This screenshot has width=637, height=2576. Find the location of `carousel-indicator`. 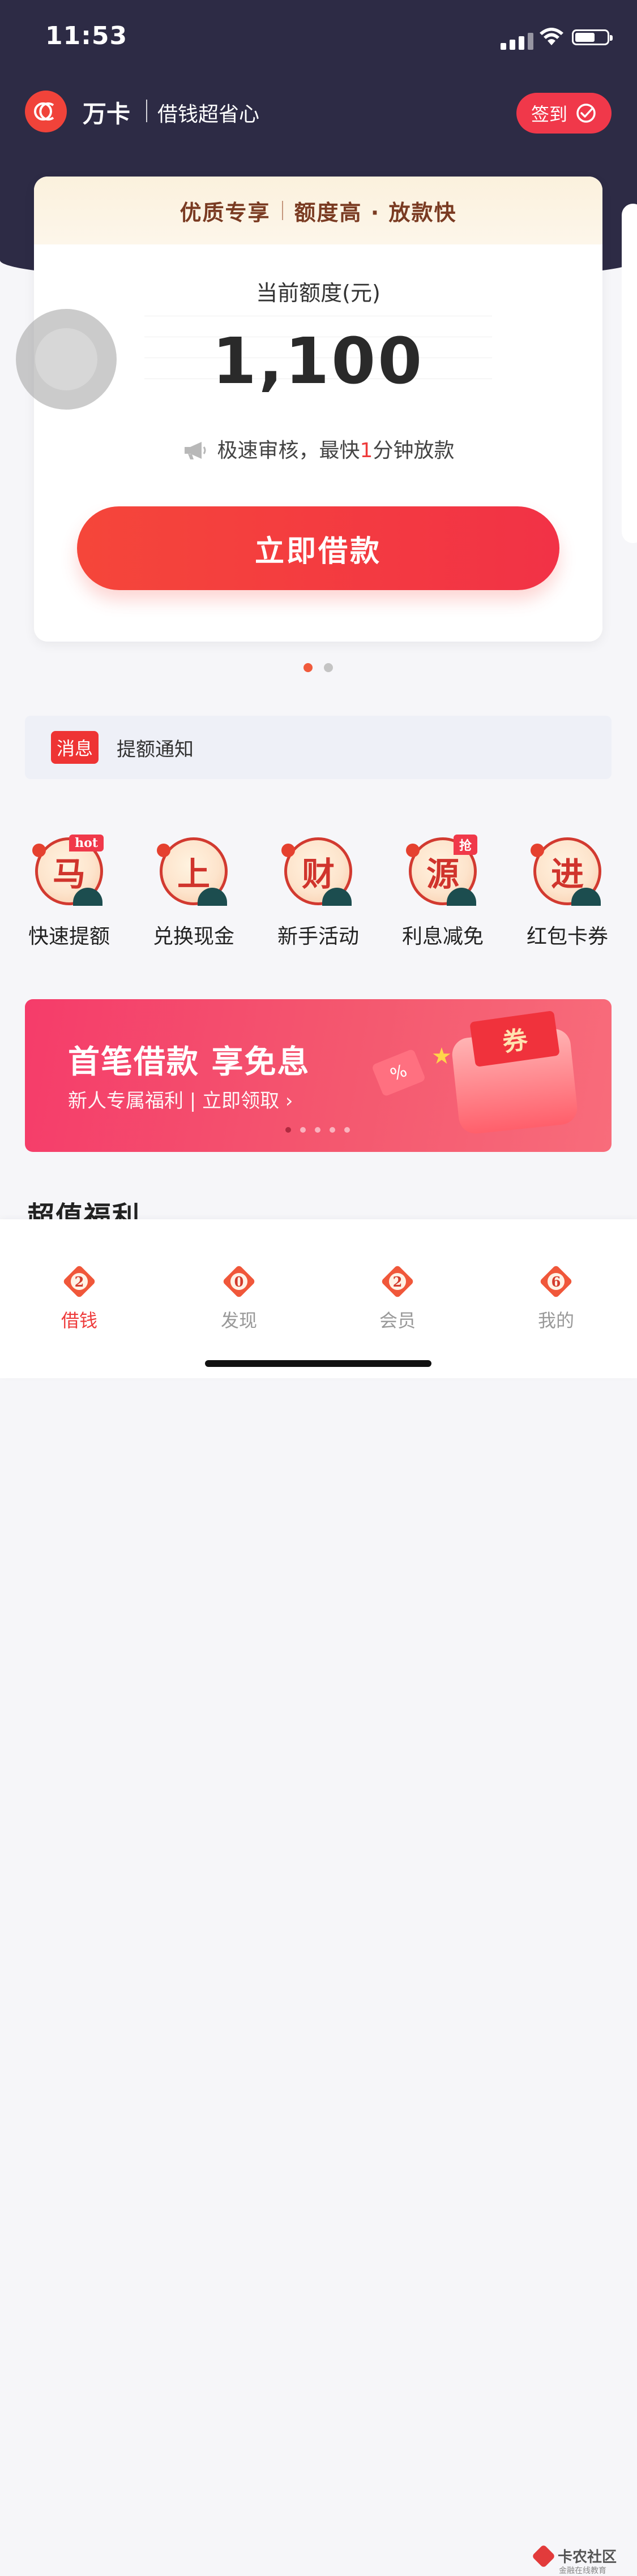

carousel-indicator is located at coordinates (318, 667).